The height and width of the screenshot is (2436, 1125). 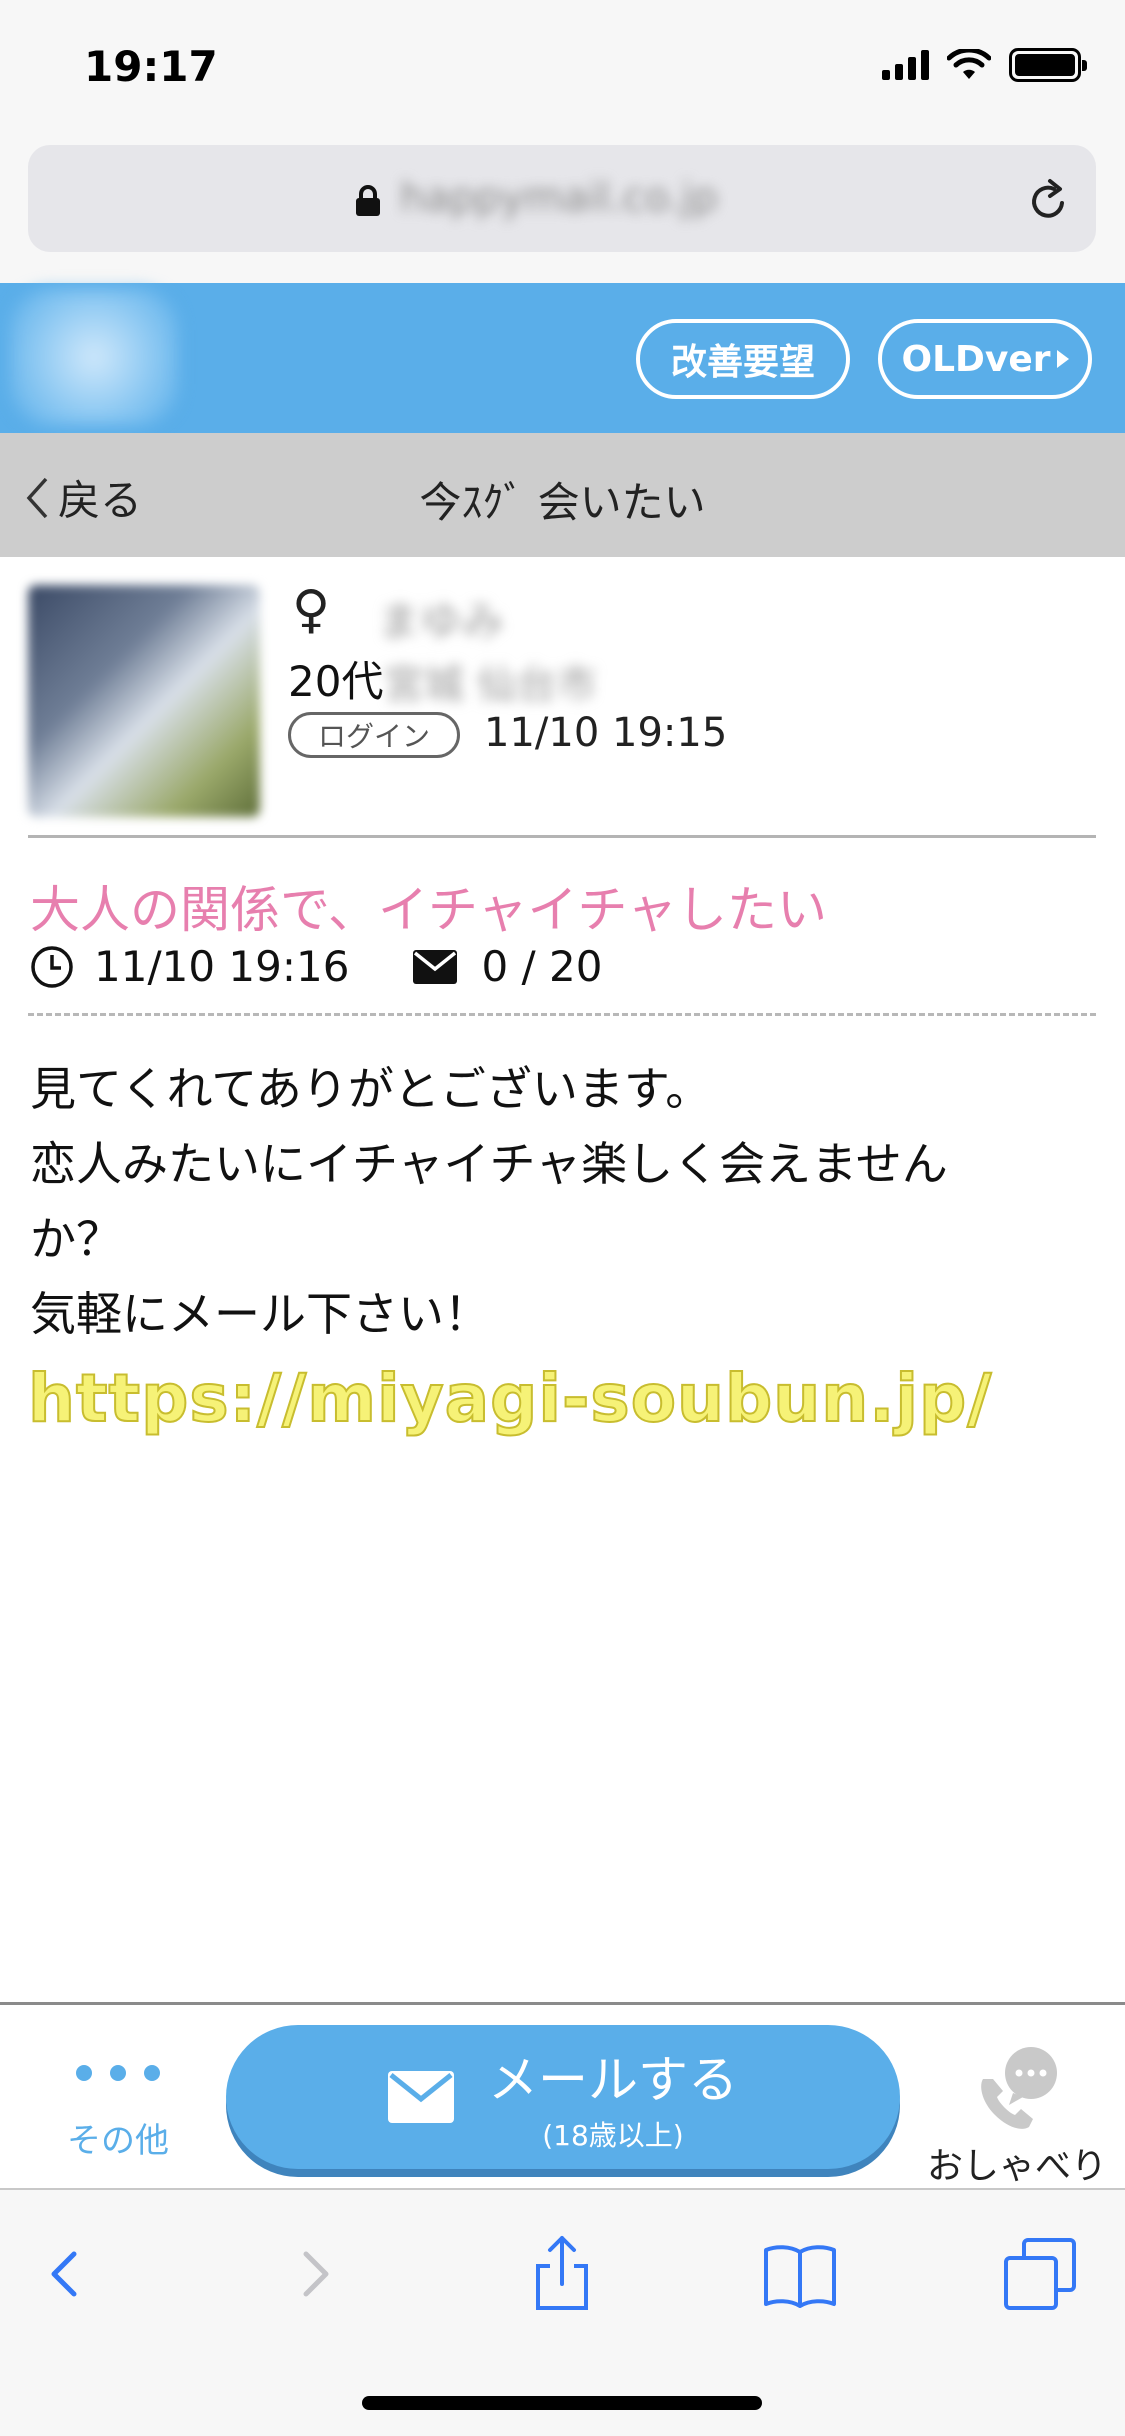 What do you see at coordinates (613, 2080) in the screenshot?
I see `send-mail-label: メールする` at bounding box center [613, 2080].